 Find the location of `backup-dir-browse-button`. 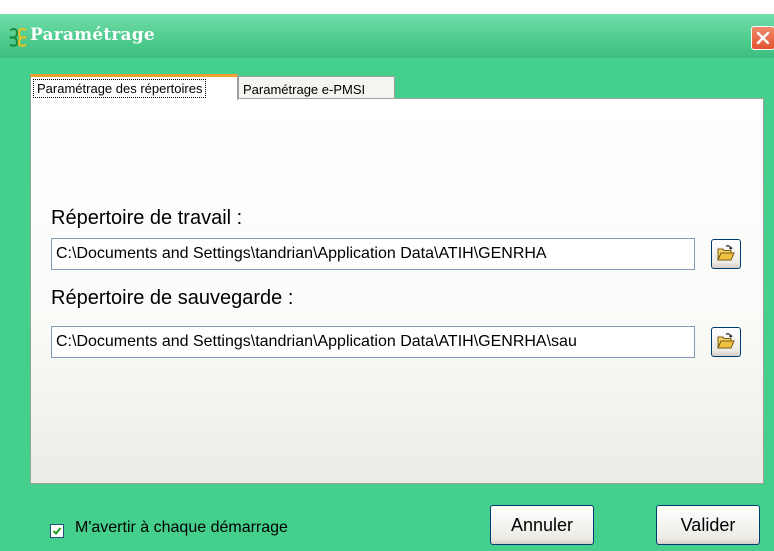

backup-dir-browse-button is located at coordinates (726, 342).